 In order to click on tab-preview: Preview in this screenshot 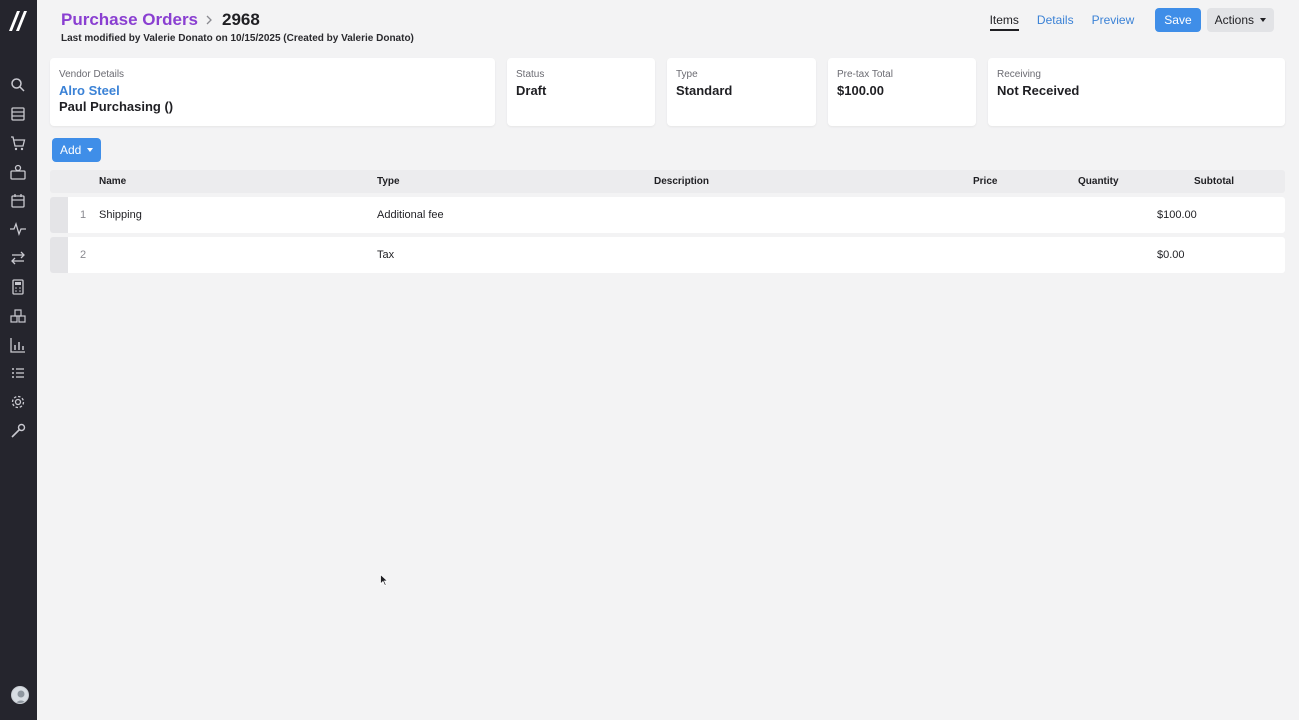, I will do `click(1113, 20)`.